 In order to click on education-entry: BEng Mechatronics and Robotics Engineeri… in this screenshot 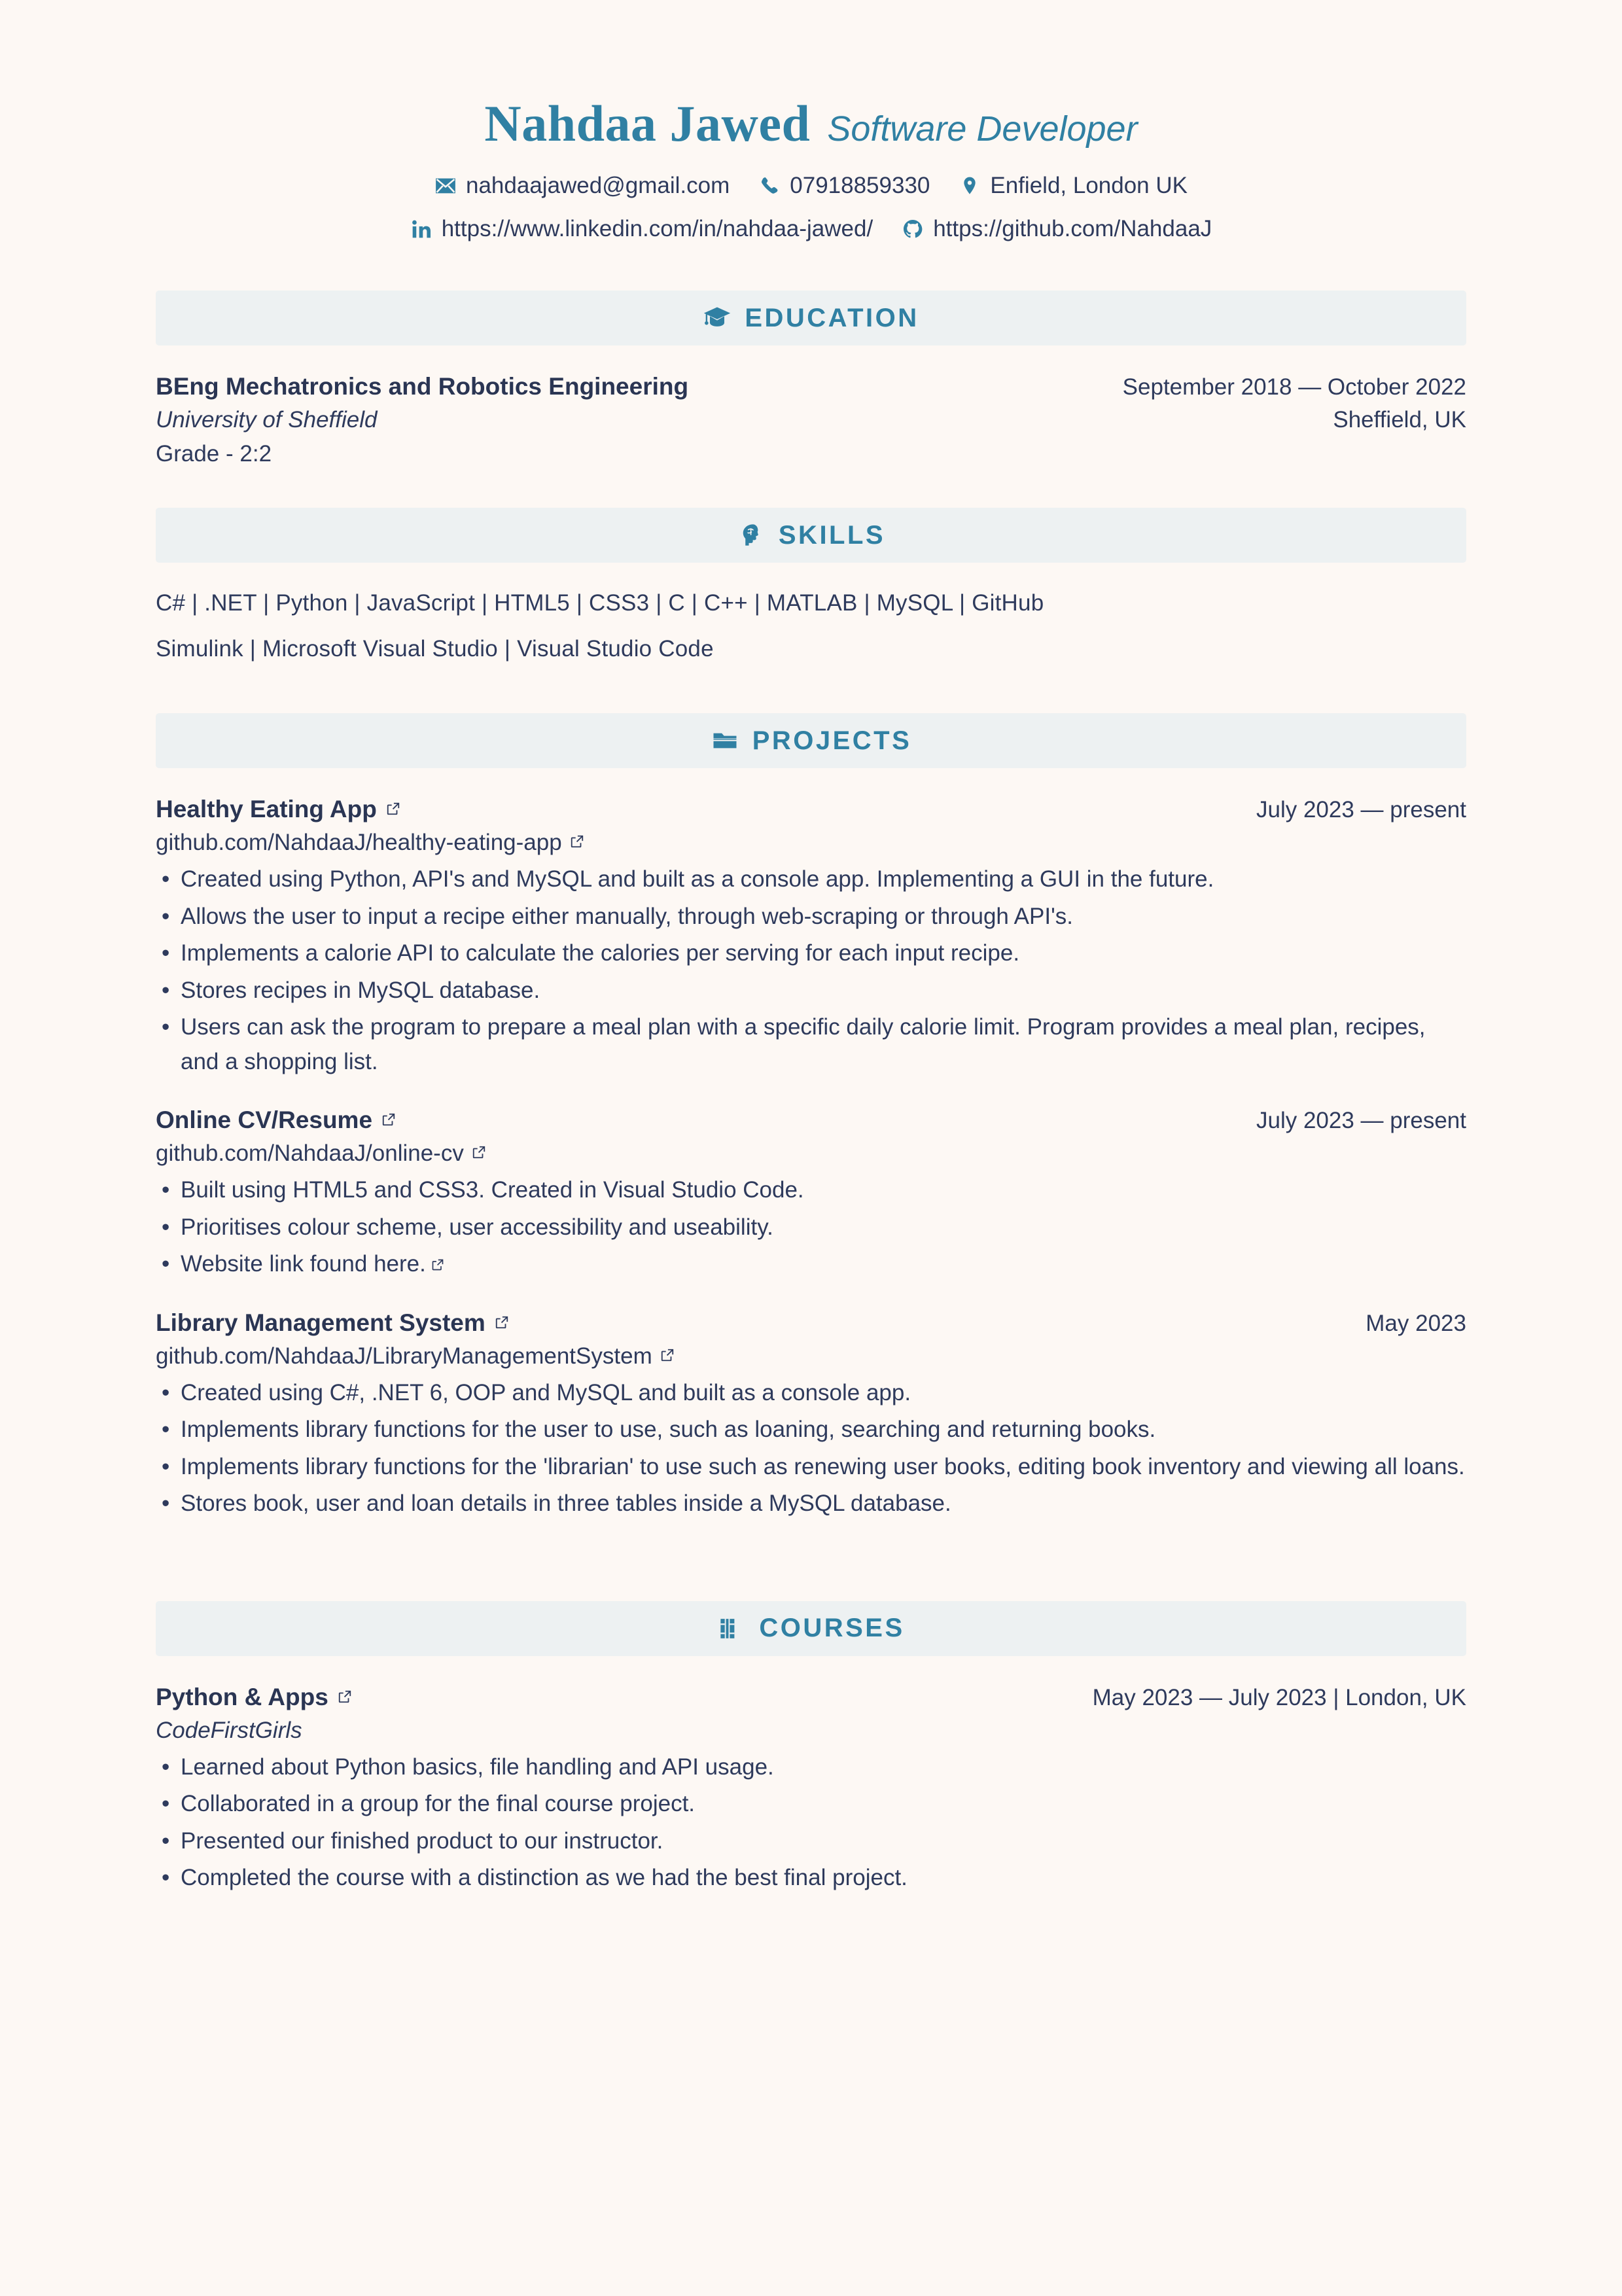, I will do `click(811, 420)`.